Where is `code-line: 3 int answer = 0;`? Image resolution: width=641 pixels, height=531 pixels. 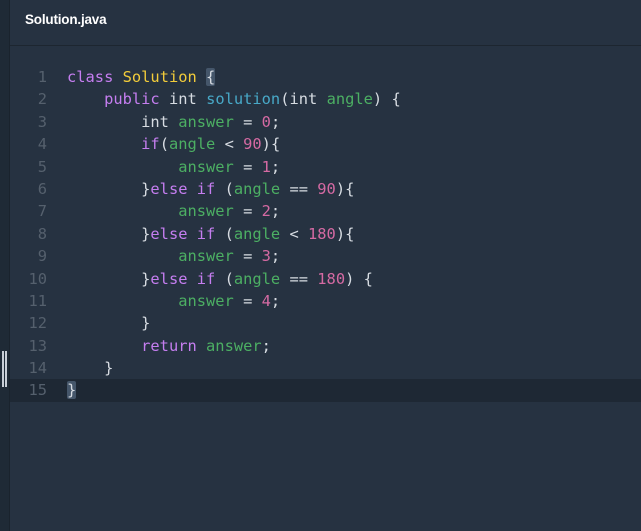 code-line: 3 int answer = 0; is located at coordinates (325, 122).